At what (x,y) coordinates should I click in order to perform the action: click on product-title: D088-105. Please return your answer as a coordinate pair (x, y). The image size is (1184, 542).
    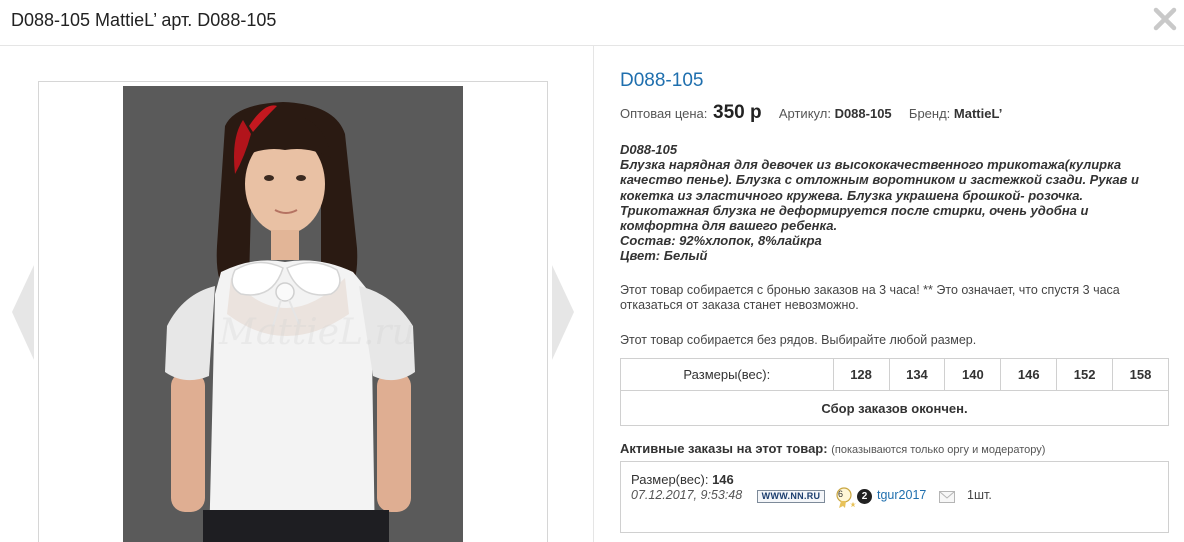
    Looking at the image, I should click on (661, 81).